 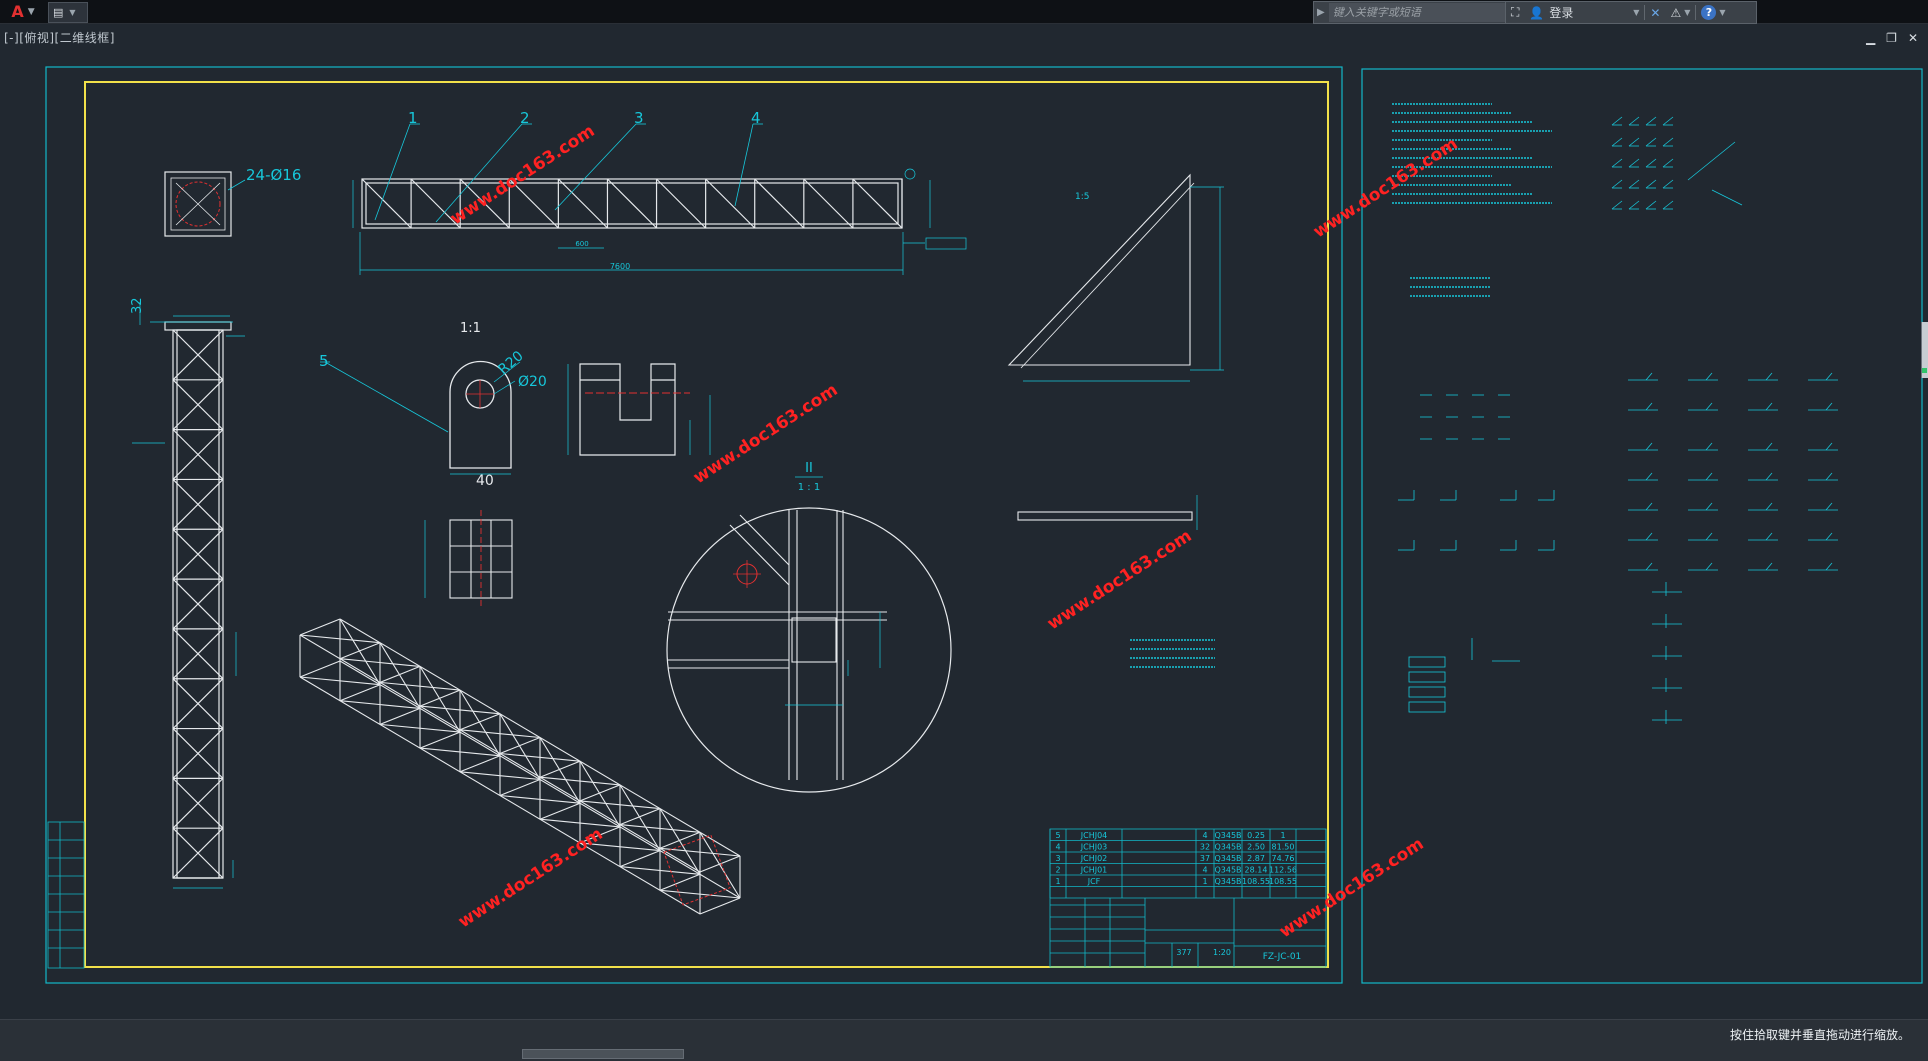 What do you see at coordinates (485, 481) in the screenshot?
I see `pin-width-dim: 40` at bounding box center [485, 481].